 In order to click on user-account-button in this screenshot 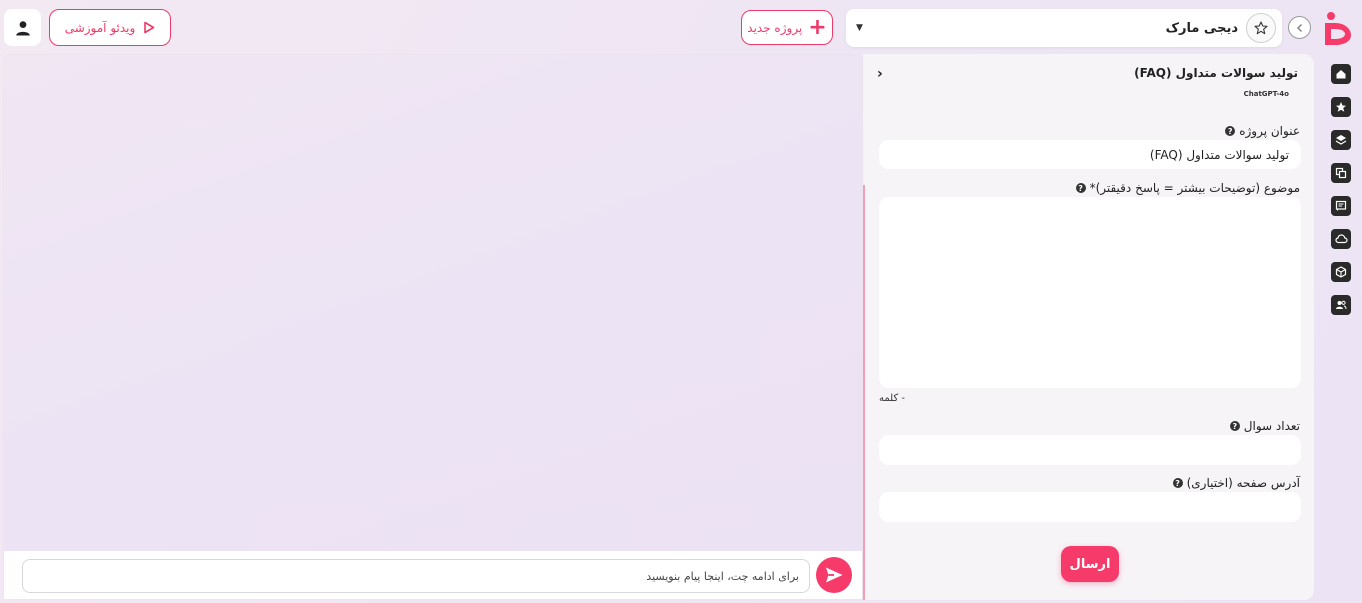, I will do `click(22, 27)`.